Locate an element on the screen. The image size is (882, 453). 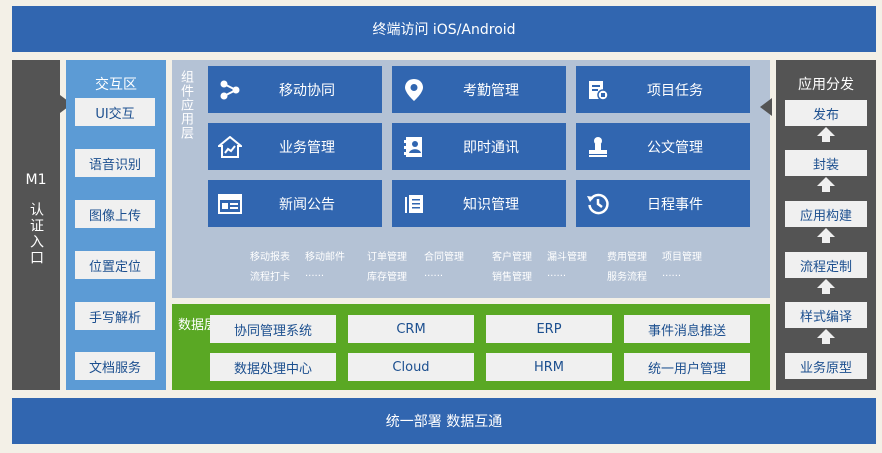
tile-project-task: 项目任务 is located at coordinates (663, 89).